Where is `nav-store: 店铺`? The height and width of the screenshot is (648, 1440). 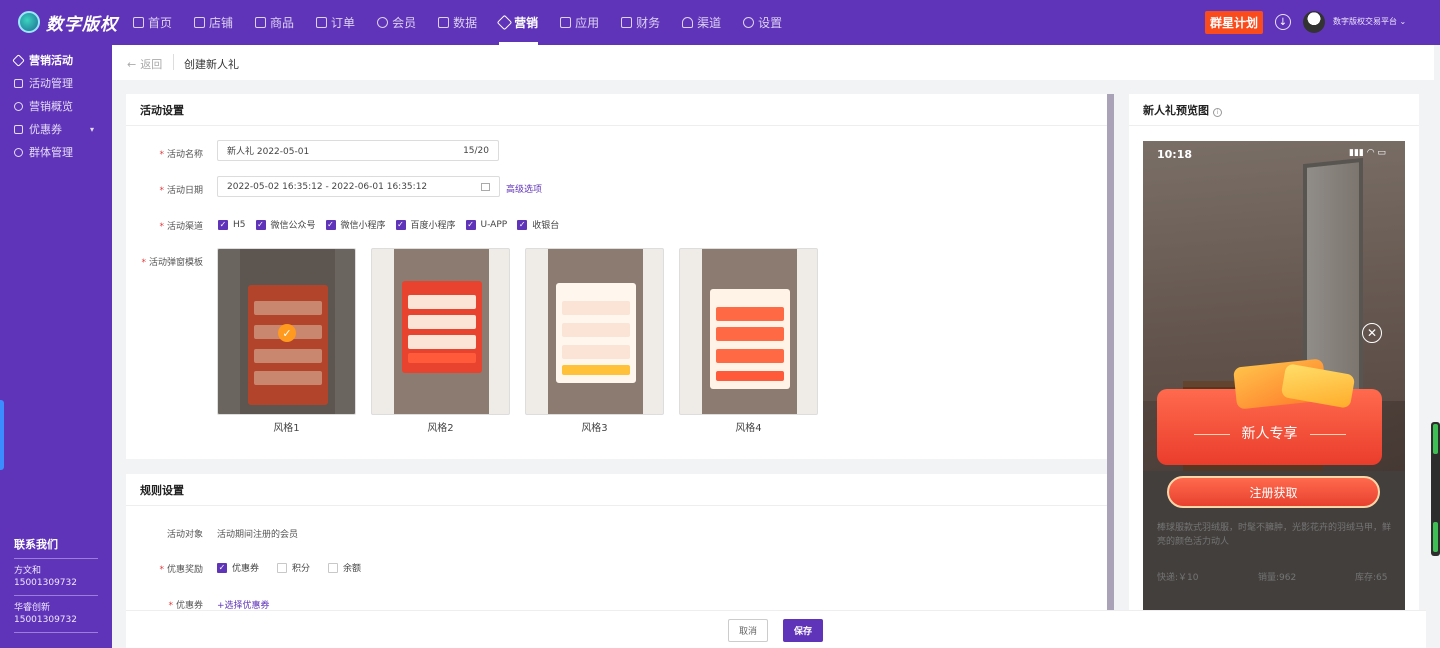
nav-store: 店铺 is located at coordinates (213, 22).